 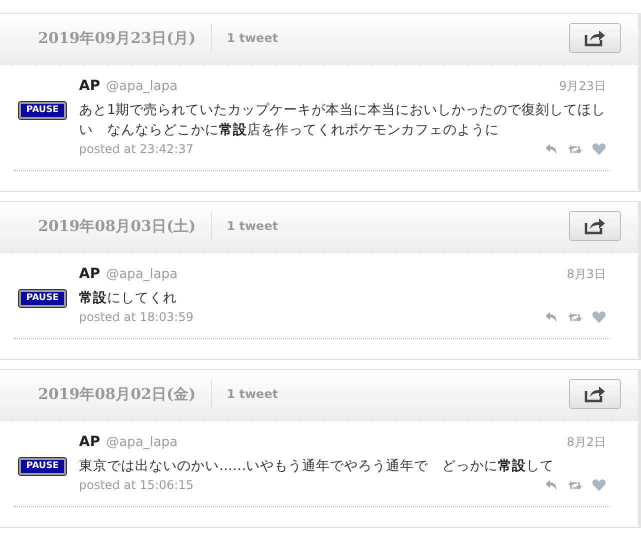 I want to click on posted-time: posted at 23:42:37, so click(x=136, y=149).